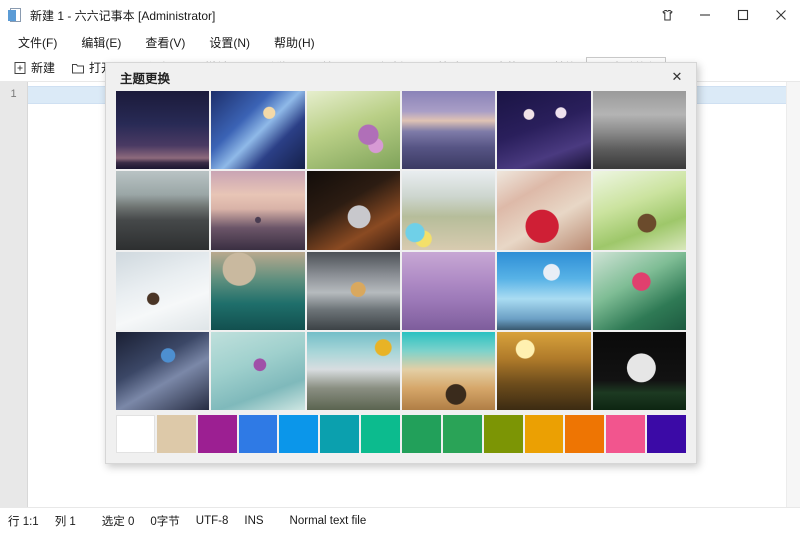 The image size is (800, 533). I want to click on swatch-tan, so click(176, 434).